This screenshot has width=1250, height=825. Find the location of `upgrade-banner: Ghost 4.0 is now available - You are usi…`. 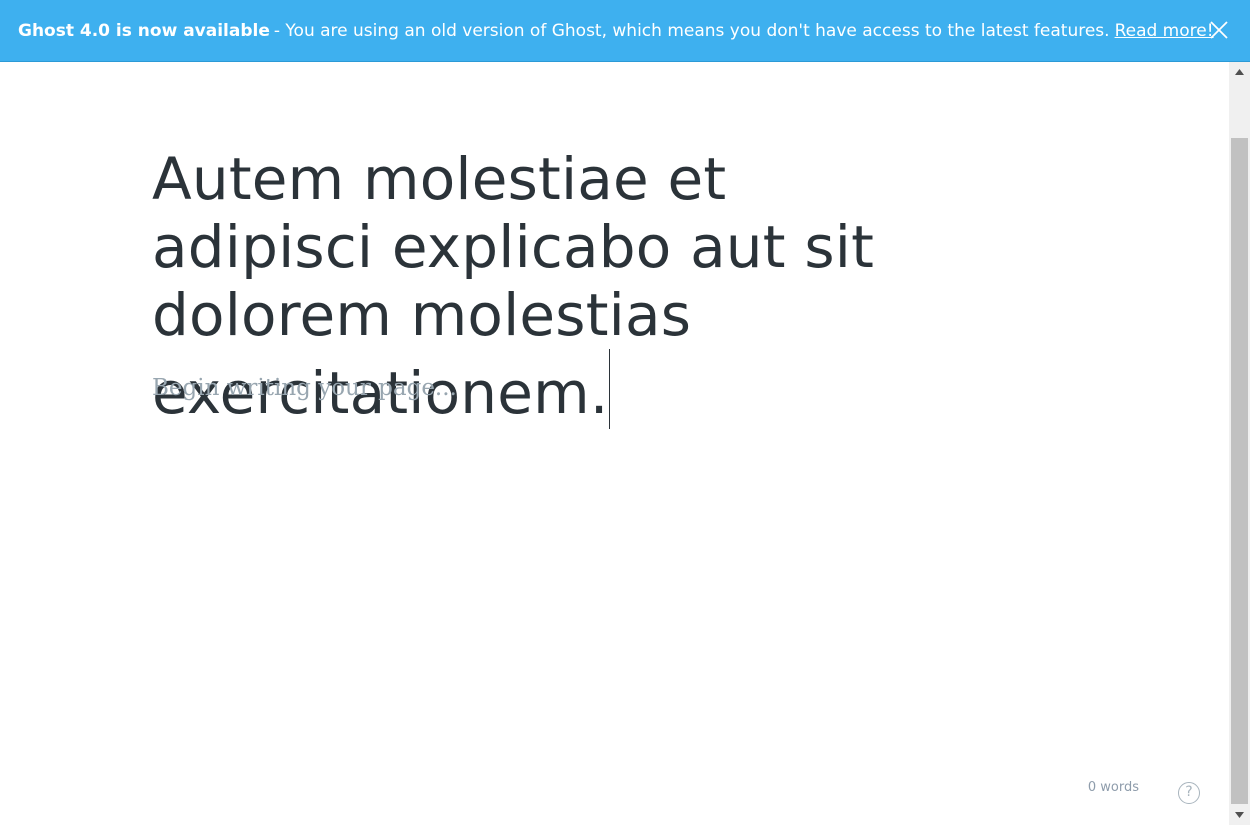

upgrade-banner: Ghost 4.0 is now available - You are usi… is located at coordinates (625, 31).